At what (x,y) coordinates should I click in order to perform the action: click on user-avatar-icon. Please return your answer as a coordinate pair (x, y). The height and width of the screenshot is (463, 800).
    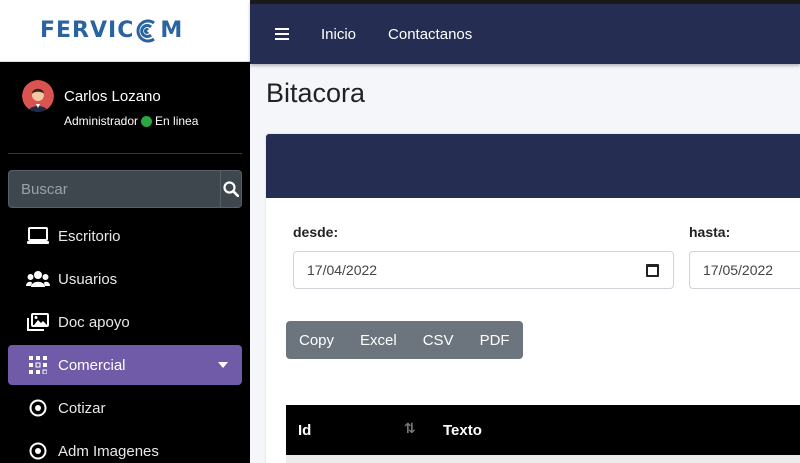
    Looking at the image, I should click on (38, 96).